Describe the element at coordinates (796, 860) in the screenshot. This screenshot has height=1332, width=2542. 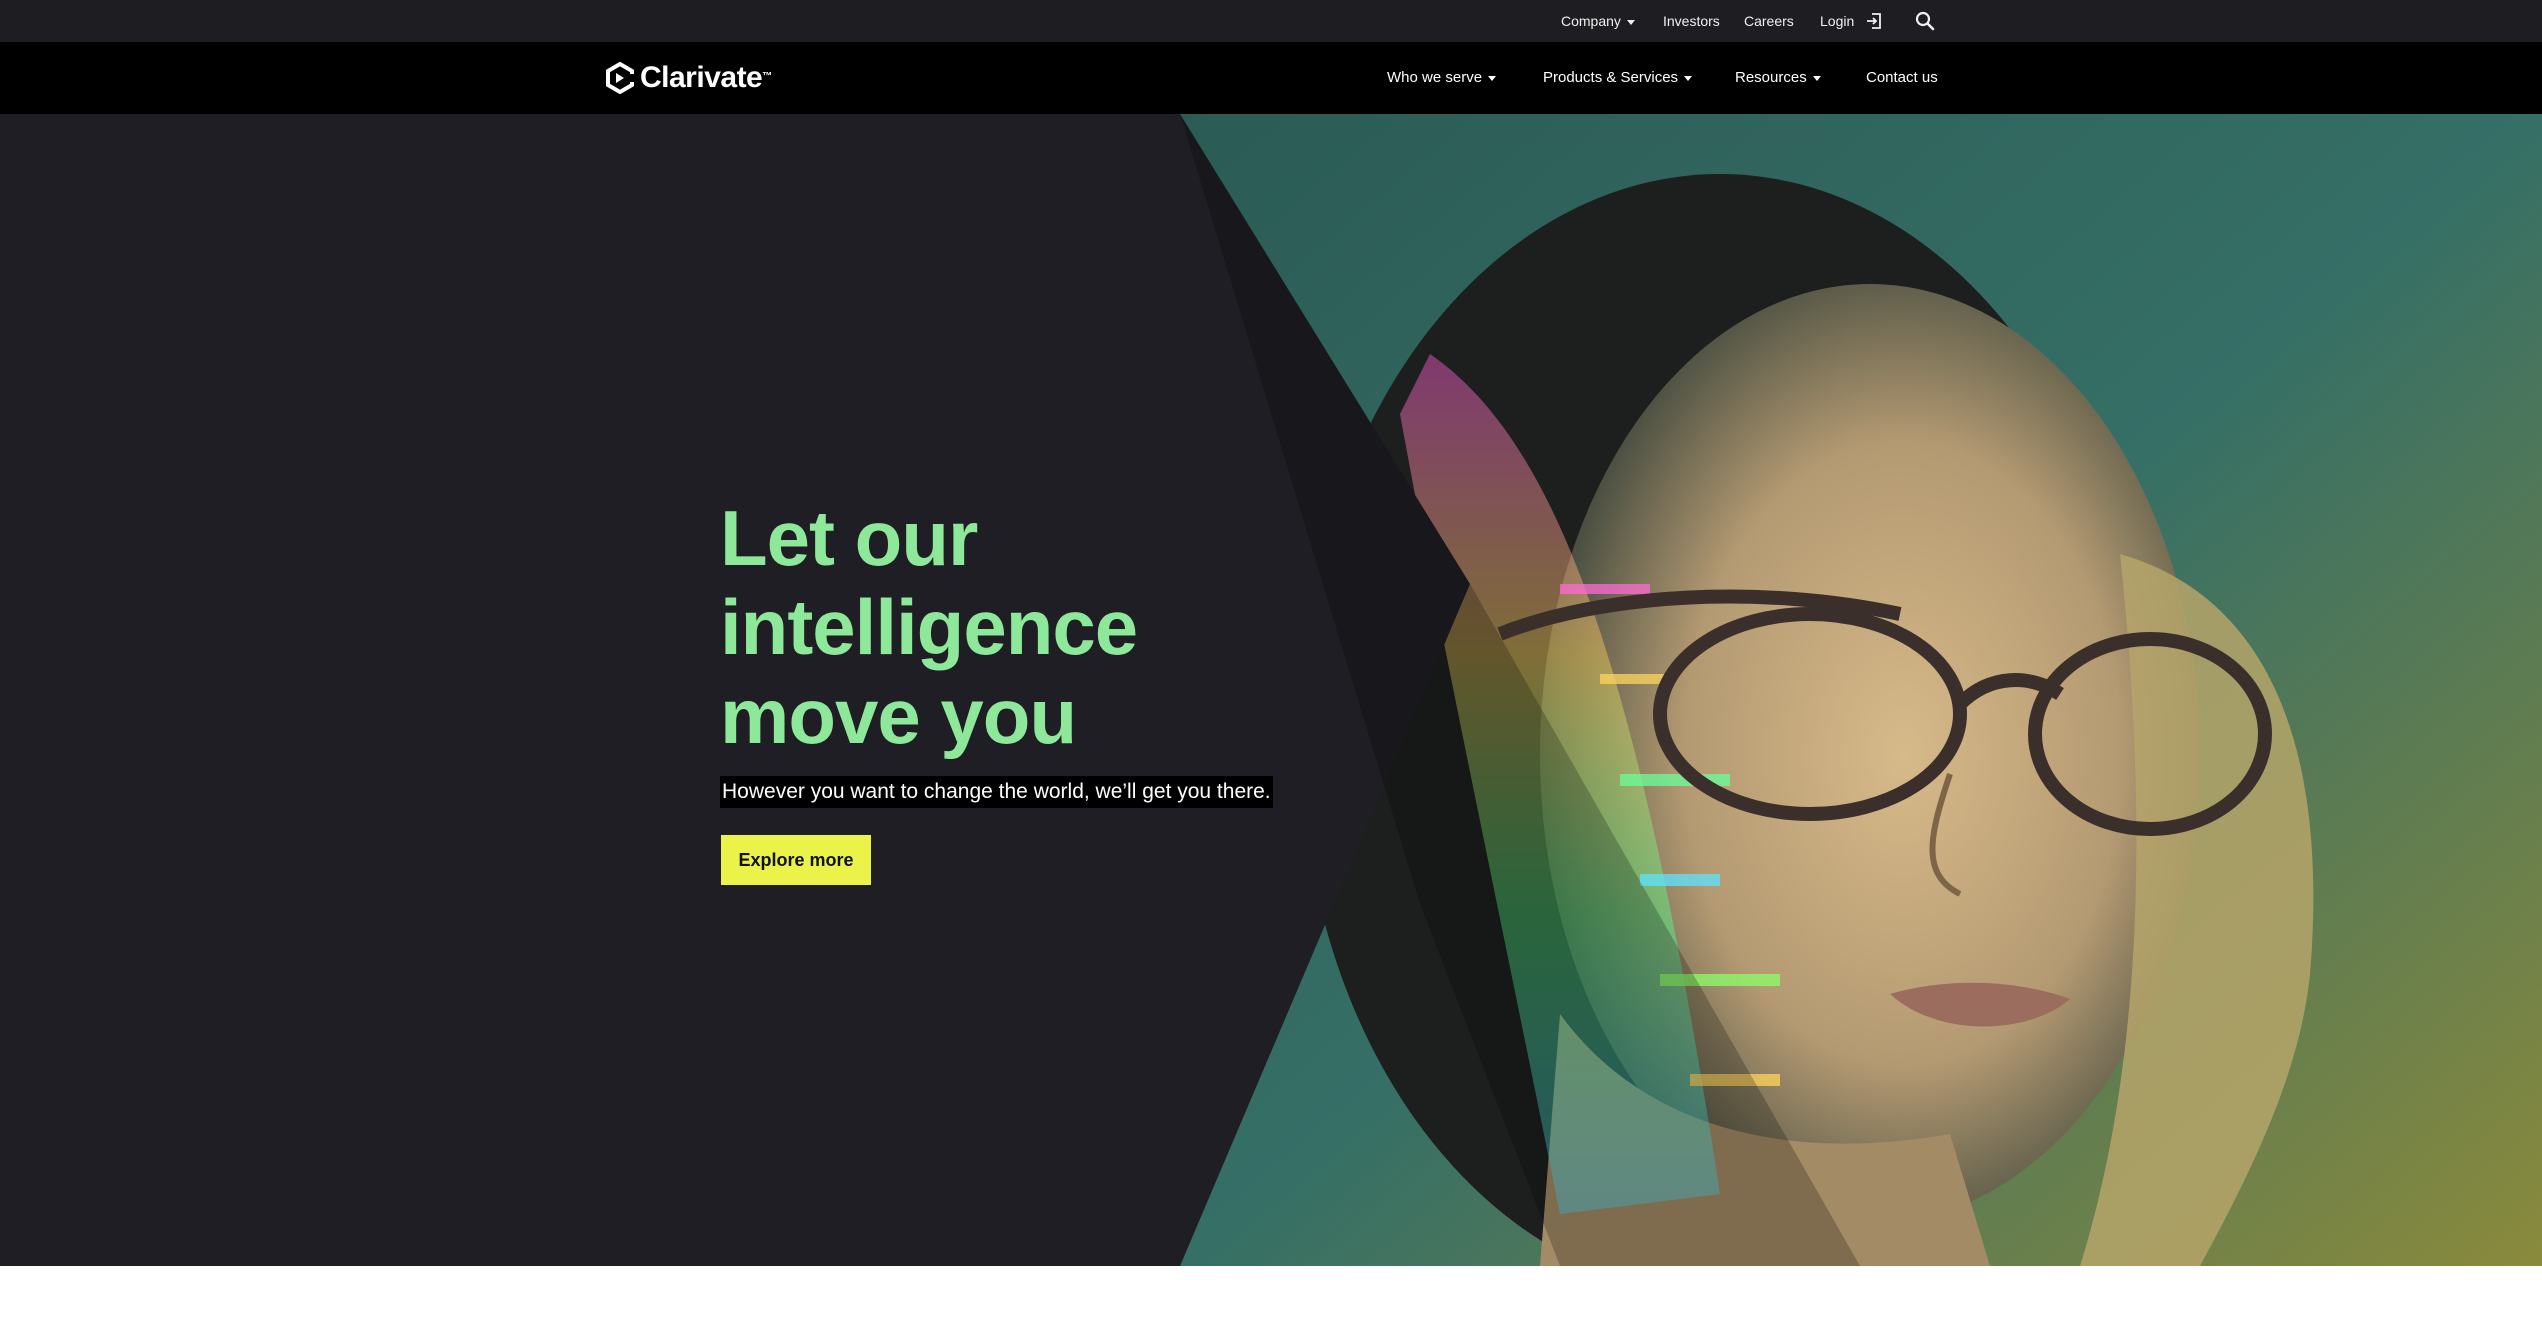
I see `explore-more-button: Explore more` at that location.